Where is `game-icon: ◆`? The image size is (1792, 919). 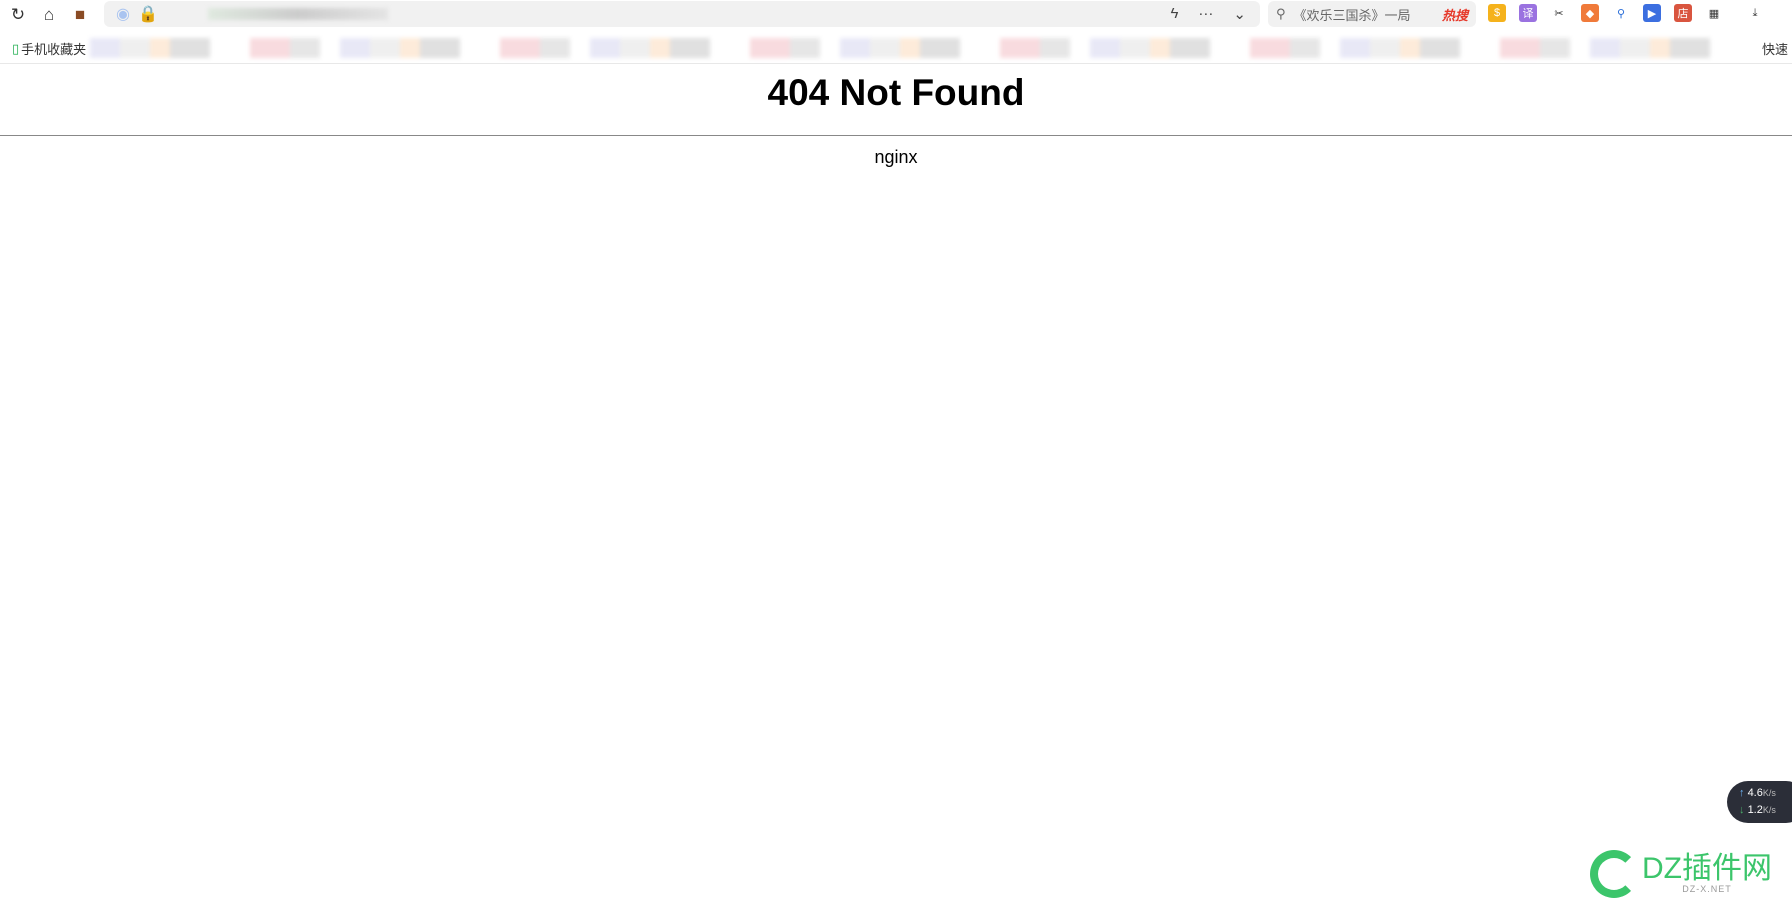 game-icon: ◆ is located at coordinates (1590, 13).